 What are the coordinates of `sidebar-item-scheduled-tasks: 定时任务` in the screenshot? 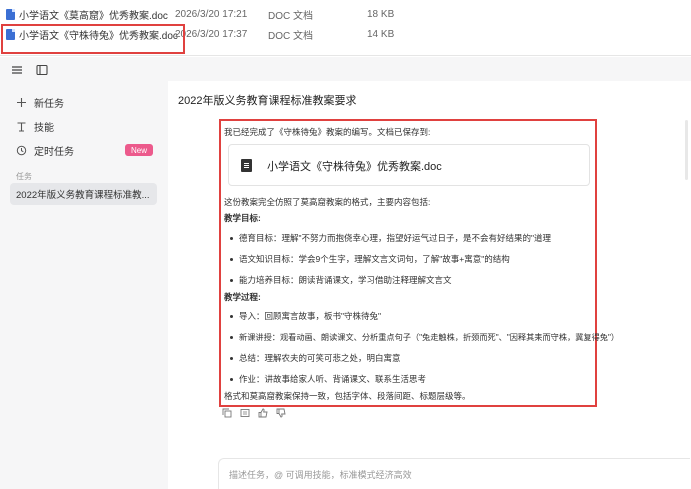 It's located at (45, 150).